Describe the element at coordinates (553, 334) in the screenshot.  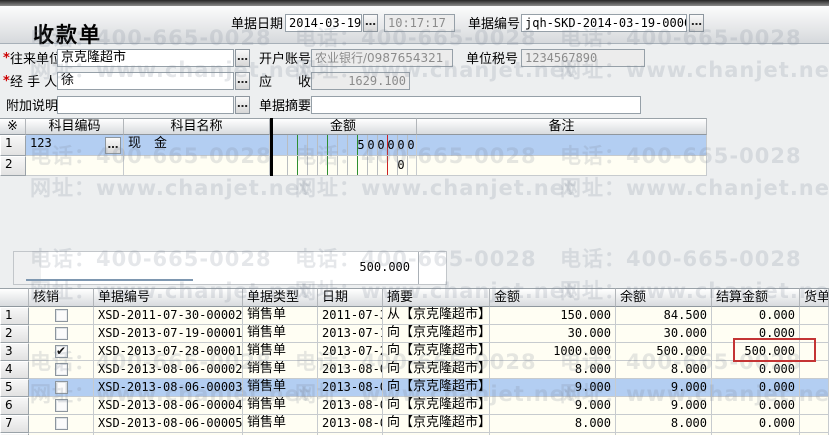
I see `detail-cell-amount: 30.000` at that location.